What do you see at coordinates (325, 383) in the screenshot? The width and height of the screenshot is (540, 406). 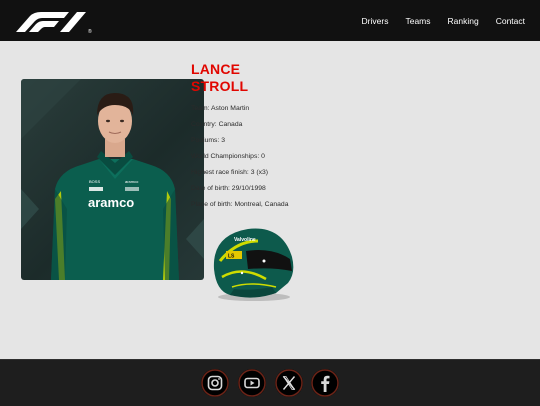 I see `facebook-icon` at bounding box center [325, 383].